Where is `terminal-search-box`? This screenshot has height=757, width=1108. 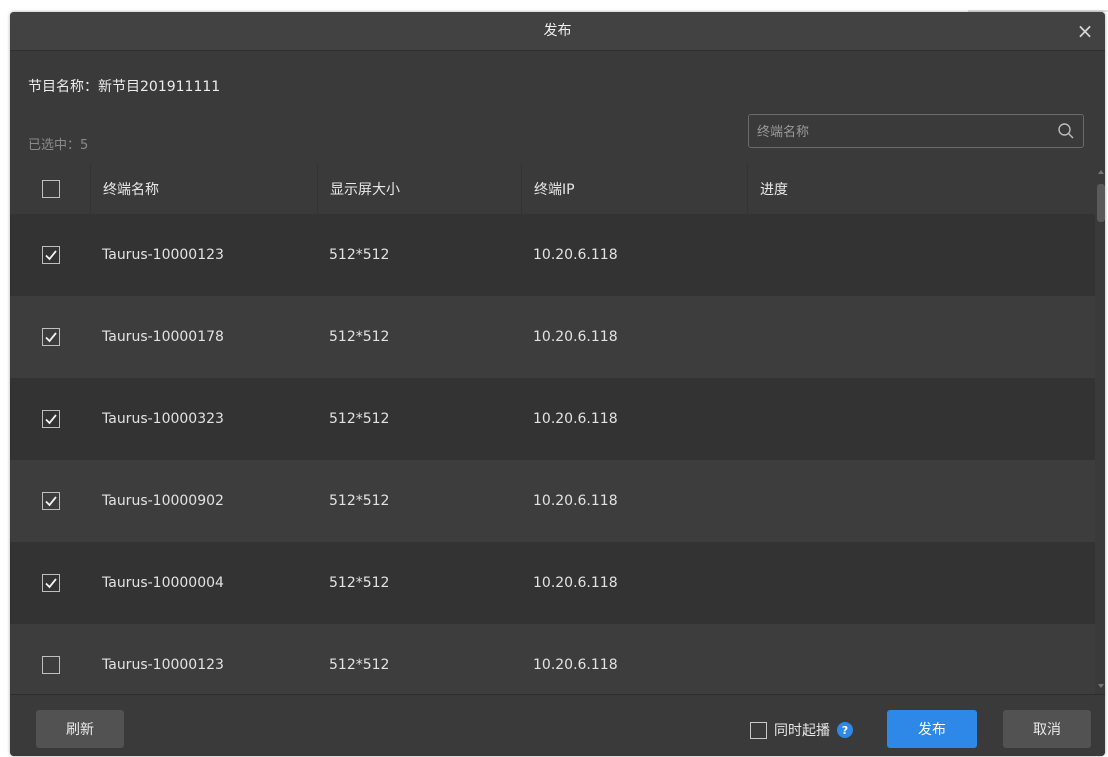
terminal-search-box is located at coordinates (916, 131).